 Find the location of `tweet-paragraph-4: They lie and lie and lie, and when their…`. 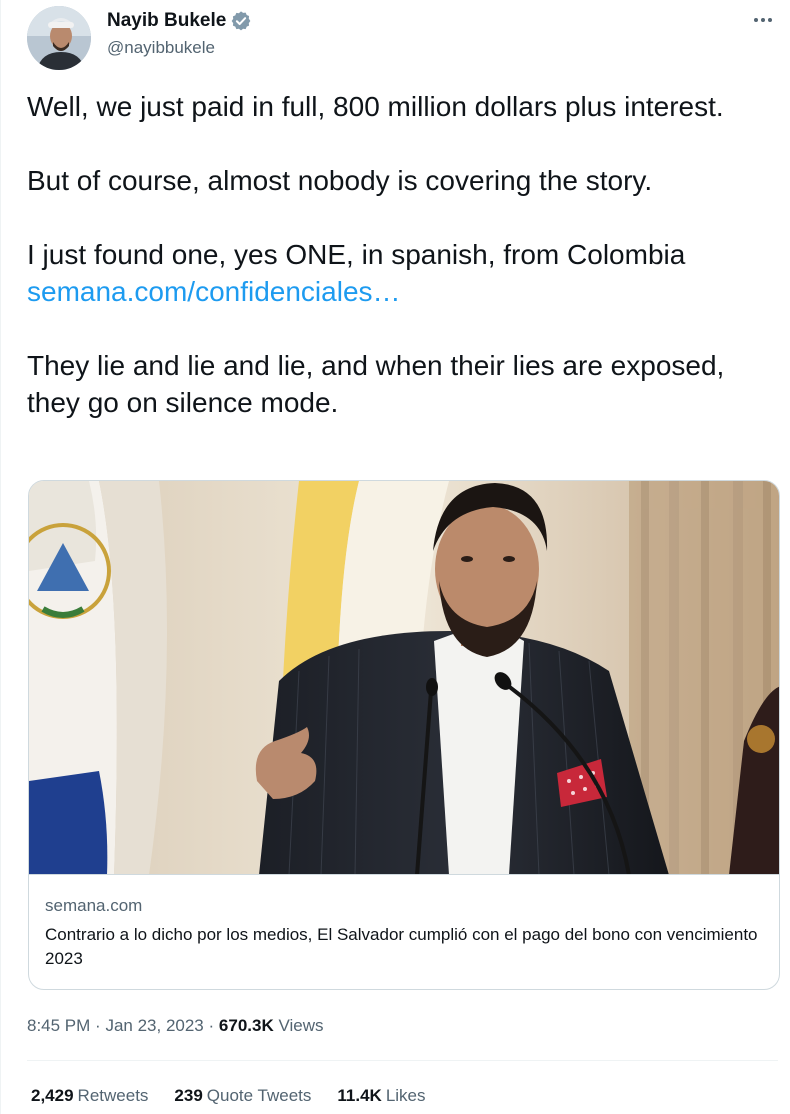

tweet-paragraph-4: They lie and lie and lie, and when their… is located at coordinates (376, 384).